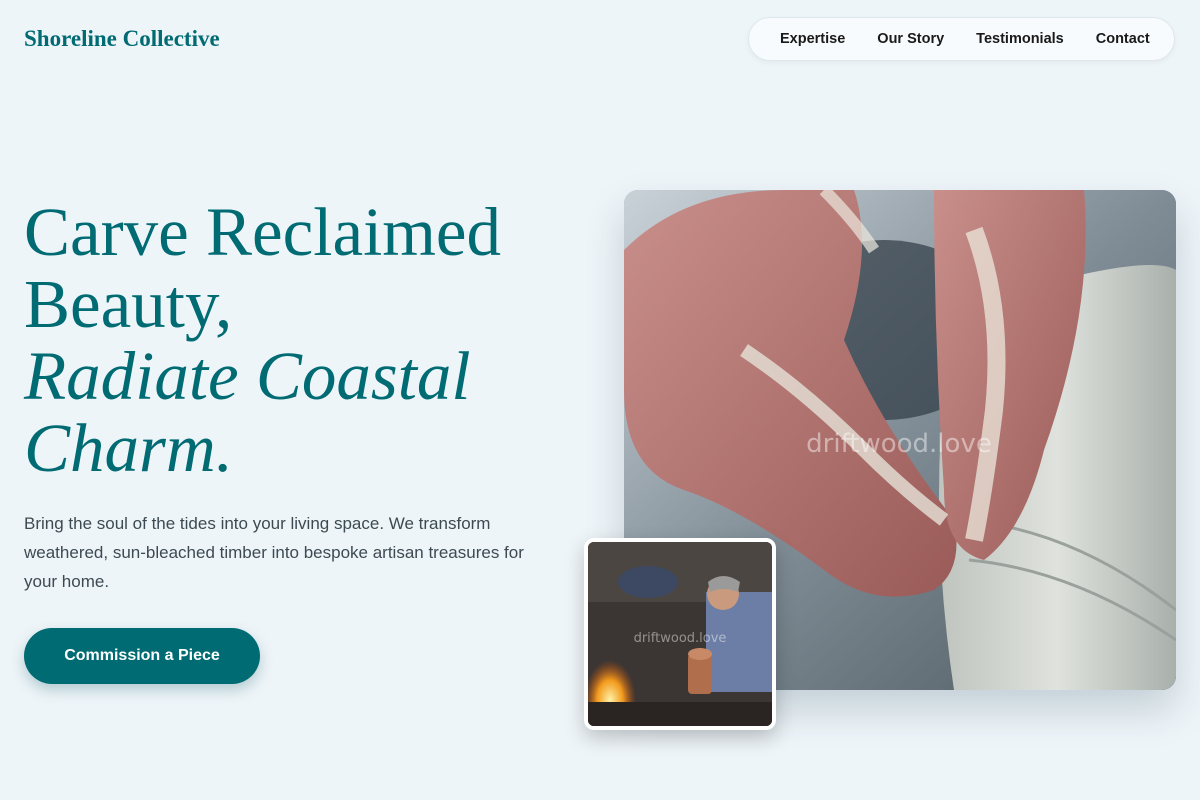 This screenshot has width=1200, height=800. I want to click on nav-link-our-story: Our Story, so click(910, 39).